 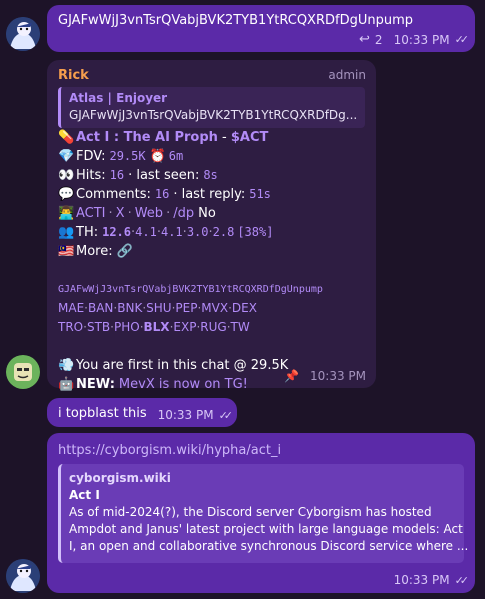 What do you see at coordinates (66, 137) in the screenshot?
I see `pill-icon: 💊` at bounding box center [66, 137].